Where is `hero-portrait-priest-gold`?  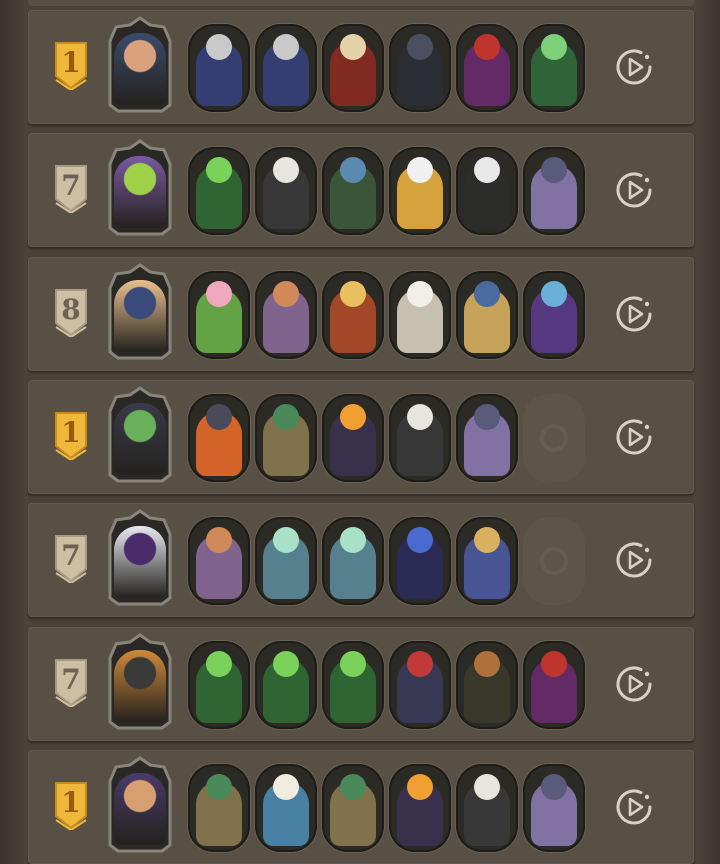
hero-portrait-priest-gold is located at coordinates (353, 68).